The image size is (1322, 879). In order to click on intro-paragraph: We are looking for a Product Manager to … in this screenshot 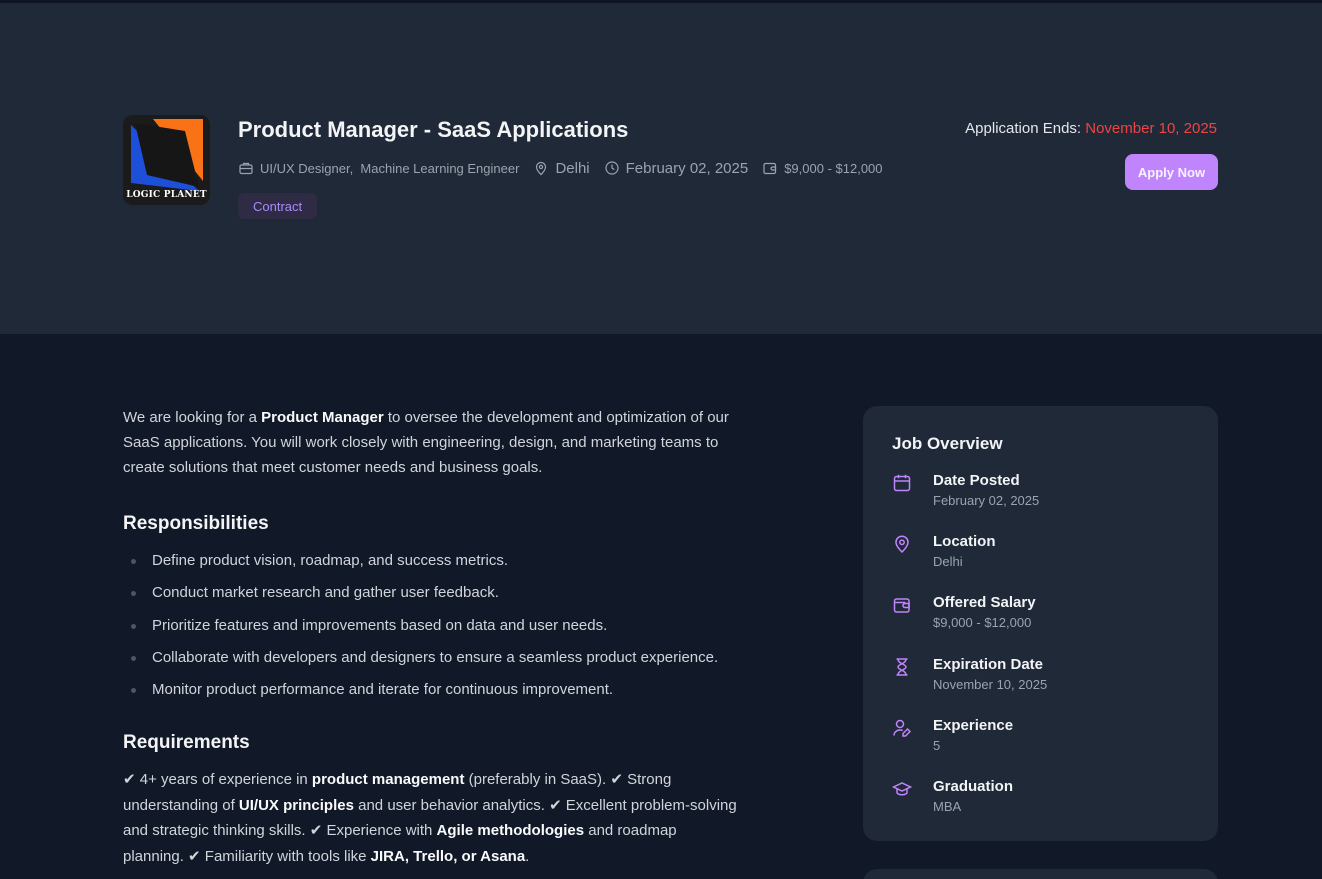, I will do `click(430, 442)`.